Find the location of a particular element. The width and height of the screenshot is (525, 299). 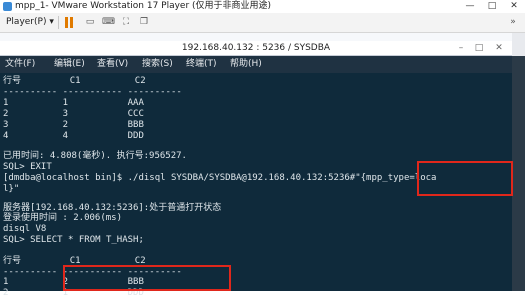

minimize-button: — is located at coordinates (470, 6).